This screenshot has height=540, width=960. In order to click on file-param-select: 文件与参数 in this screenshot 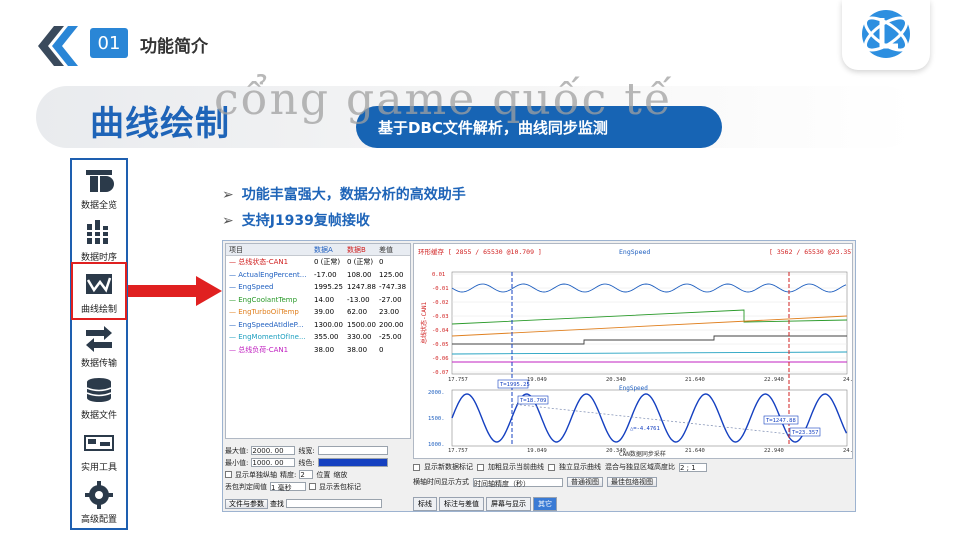, I will do `click(246, 504)`.